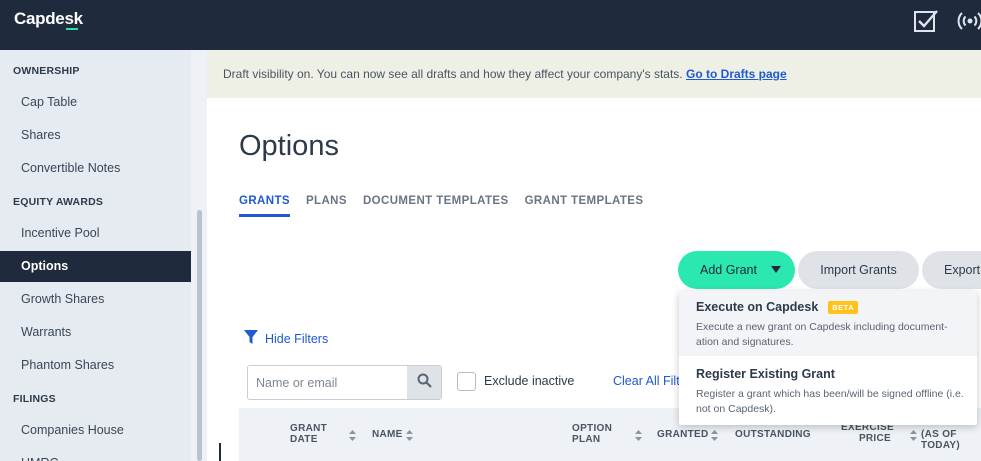 The width and height of the screenshot is (981, 461). I want to click on column-header-as-of-today: (AS OF TODAY), so click(941, 440).